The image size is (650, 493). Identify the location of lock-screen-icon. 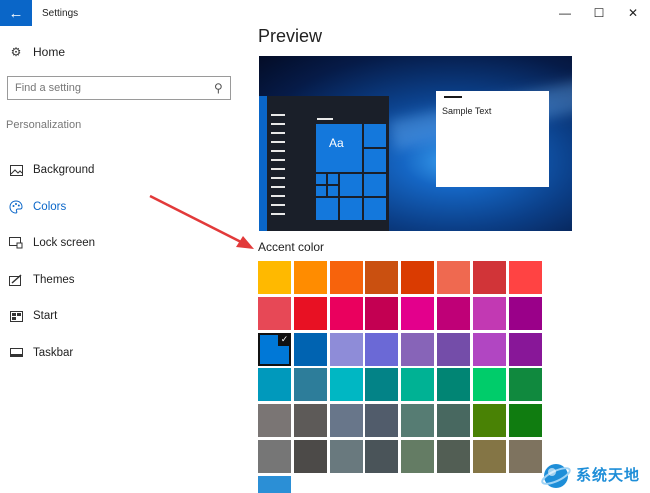
(16, 243).